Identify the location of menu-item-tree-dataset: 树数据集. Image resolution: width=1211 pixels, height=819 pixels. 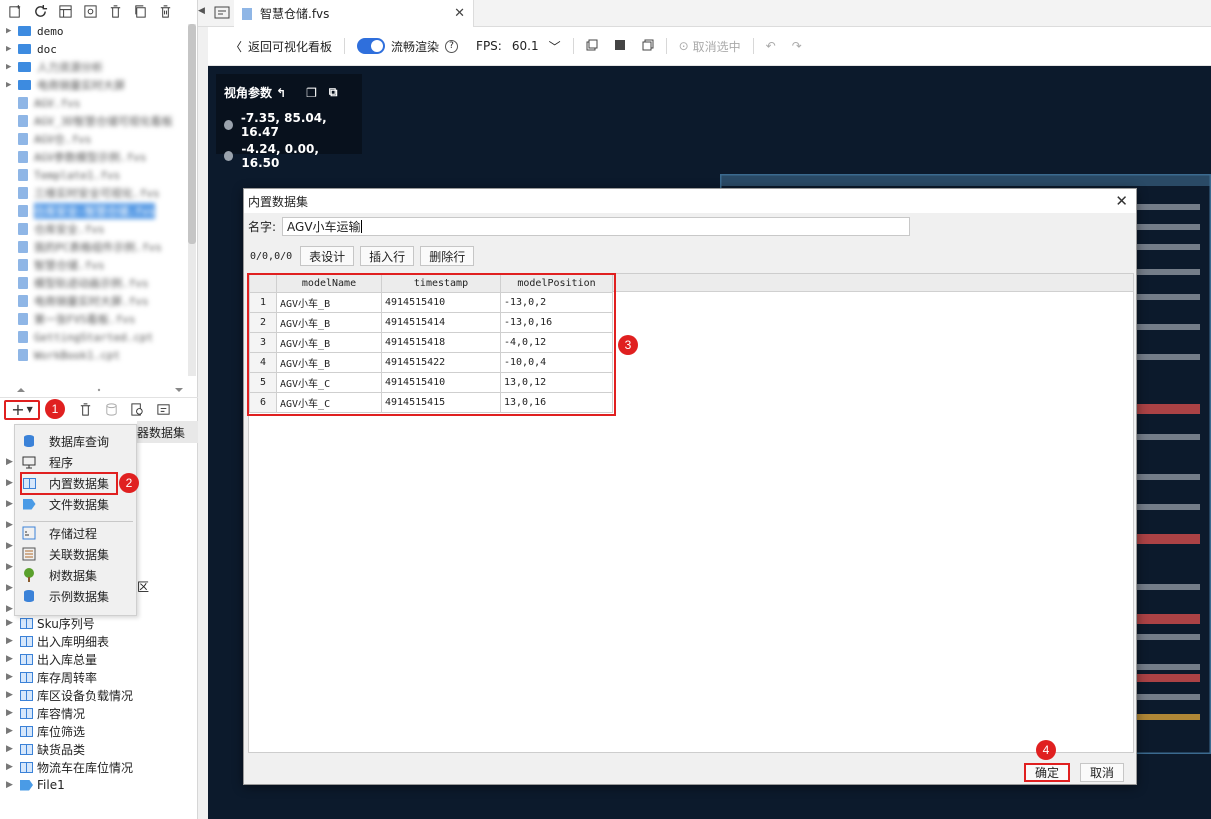
(59, 575).